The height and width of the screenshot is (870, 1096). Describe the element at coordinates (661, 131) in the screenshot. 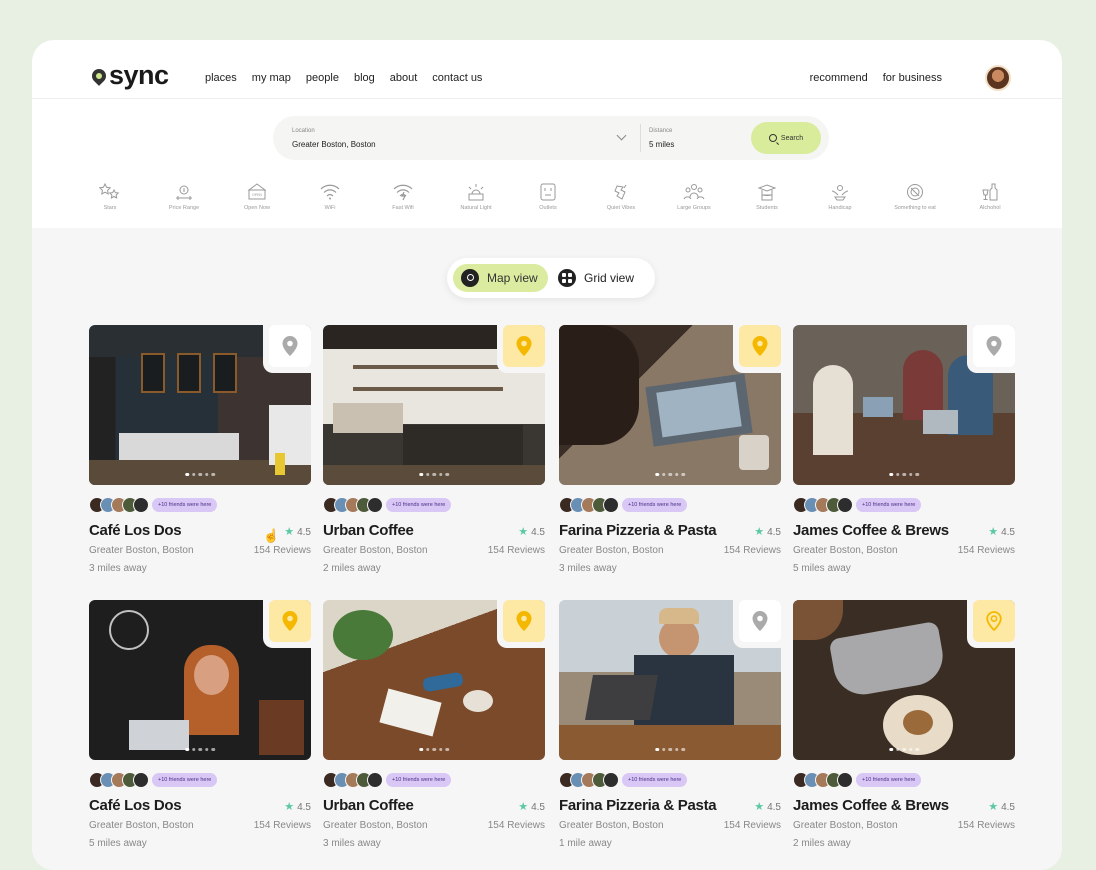

I see `distance-label: Distance` at that location.